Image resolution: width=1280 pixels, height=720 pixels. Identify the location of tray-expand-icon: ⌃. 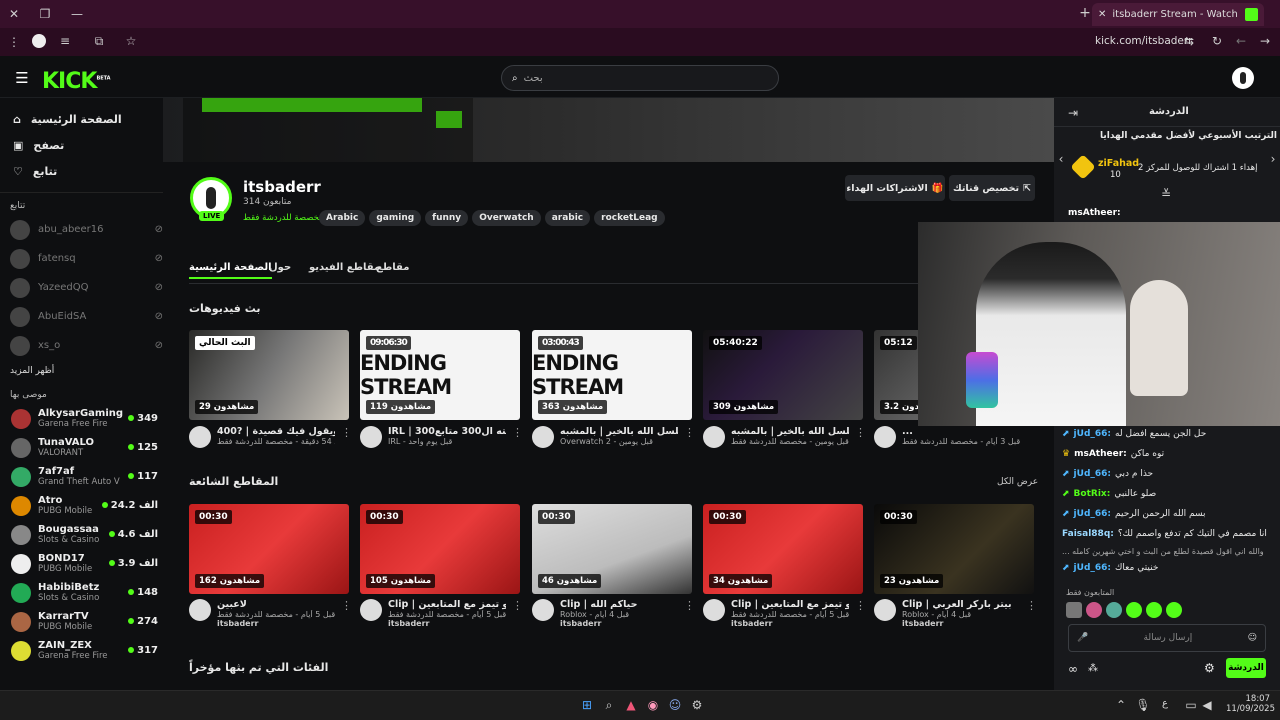
(1121, 705).